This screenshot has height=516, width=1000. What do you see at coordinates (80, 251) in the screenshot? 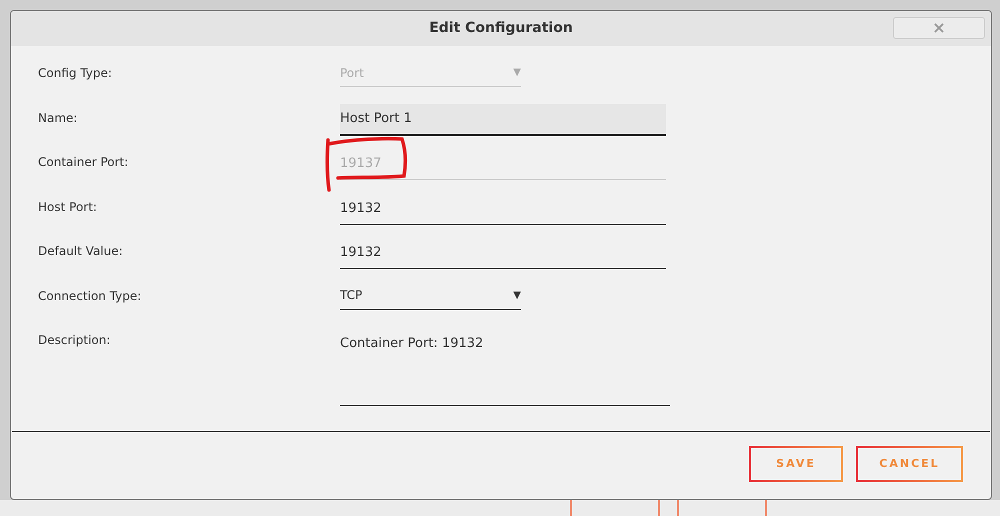
I see `field-label: Default Value:` at bounding box center [80, 251].